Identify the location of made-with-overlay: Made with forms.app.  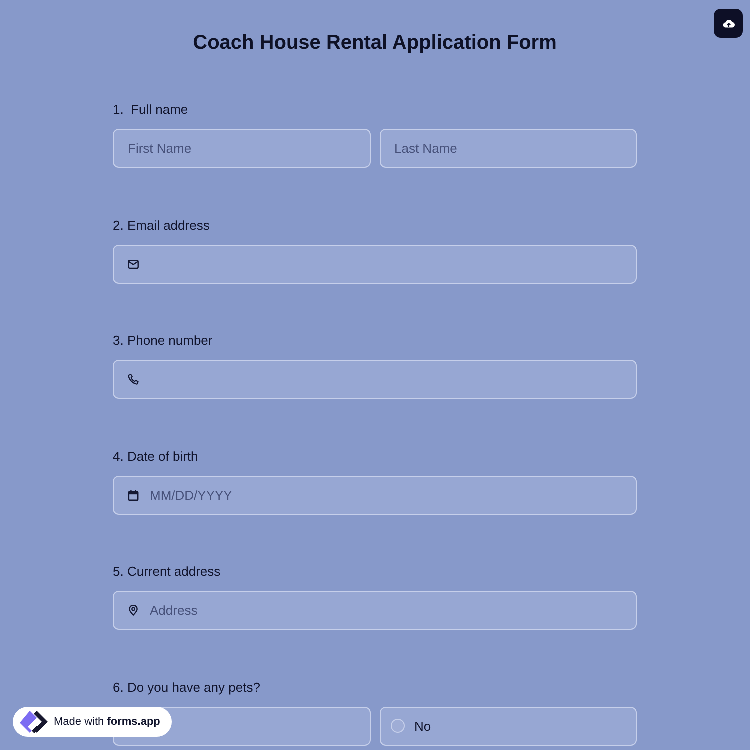
(92, 722).